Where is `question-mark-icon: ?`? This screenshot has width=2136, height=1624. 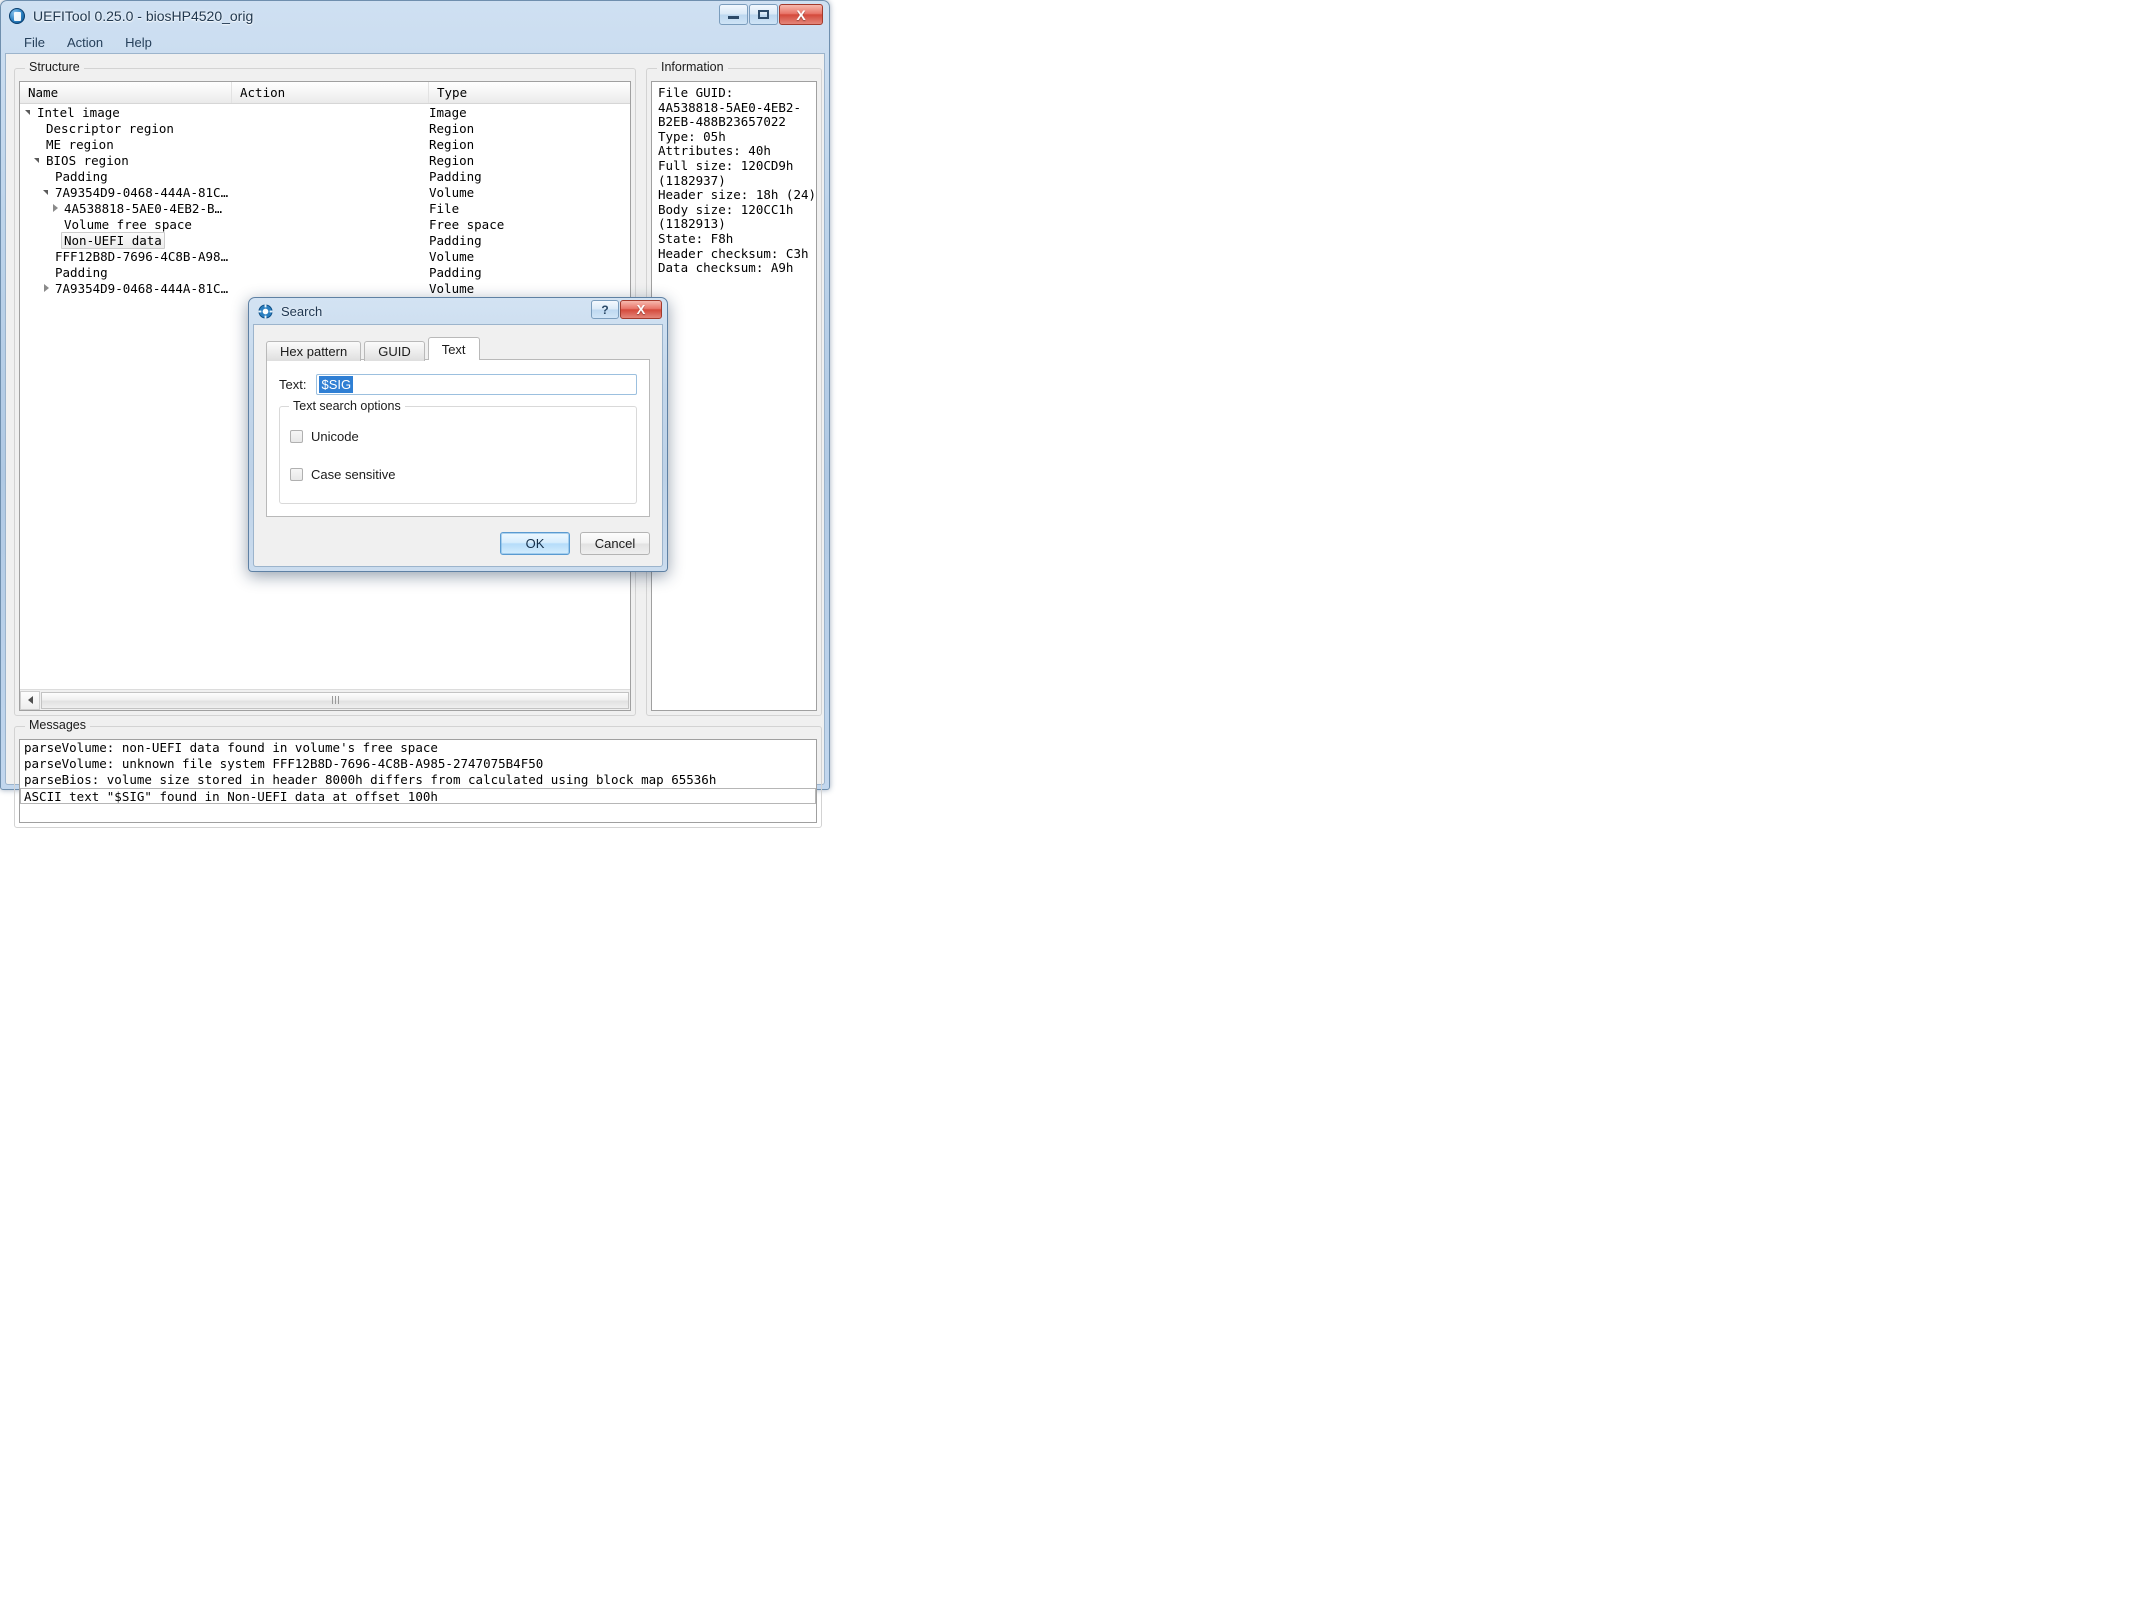 question-mark-icon: ? is located at coordinates (605, 309).